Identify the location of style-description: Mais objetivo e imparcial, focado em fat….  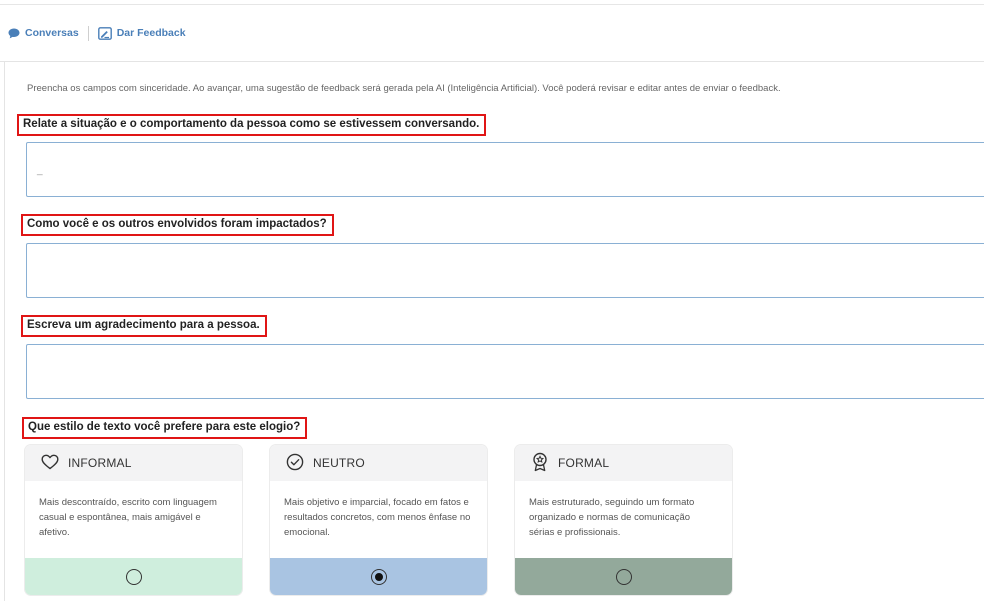
(377, 517).